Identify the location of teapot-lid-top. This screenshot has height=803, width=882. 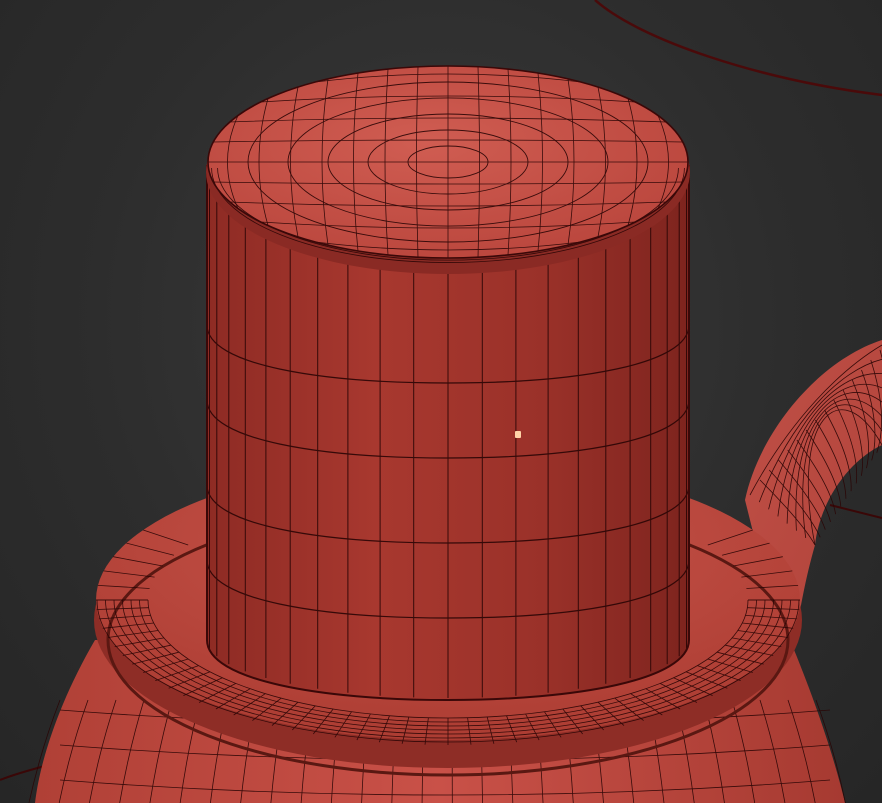
(448, 169).